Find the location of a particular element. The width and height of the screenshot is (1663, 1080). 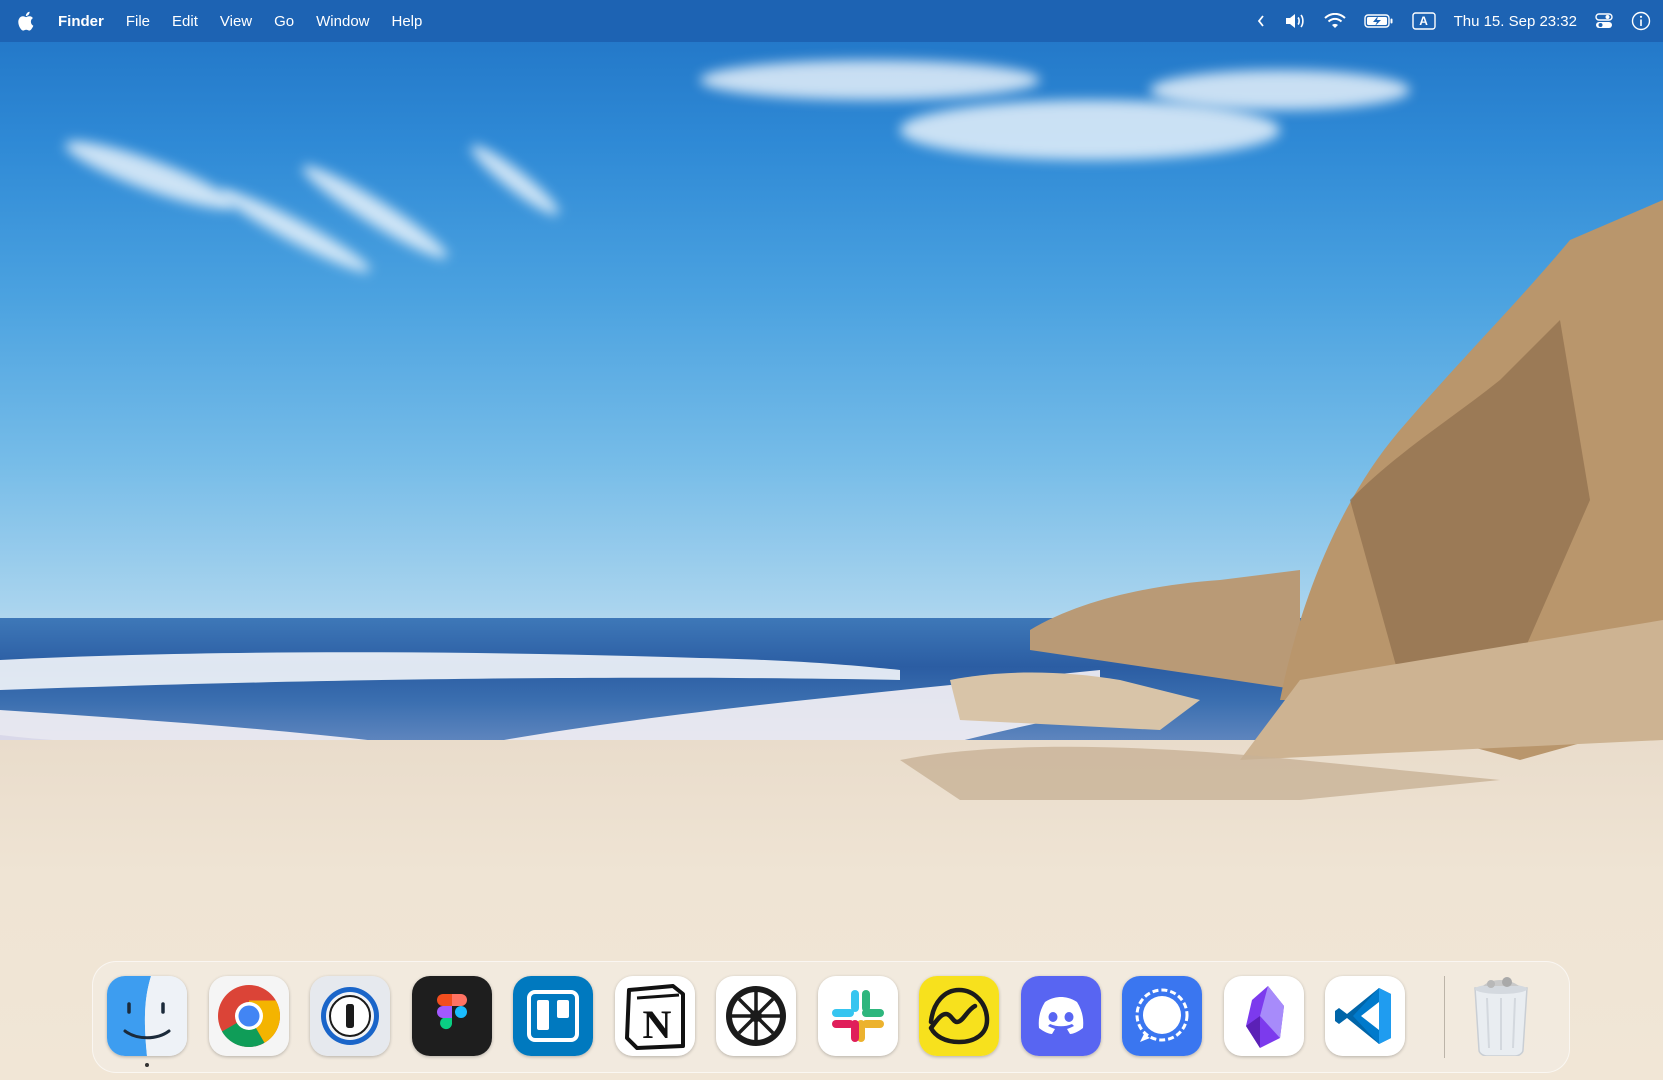

obsidian-icon is located at coordinates (1264, 1016).